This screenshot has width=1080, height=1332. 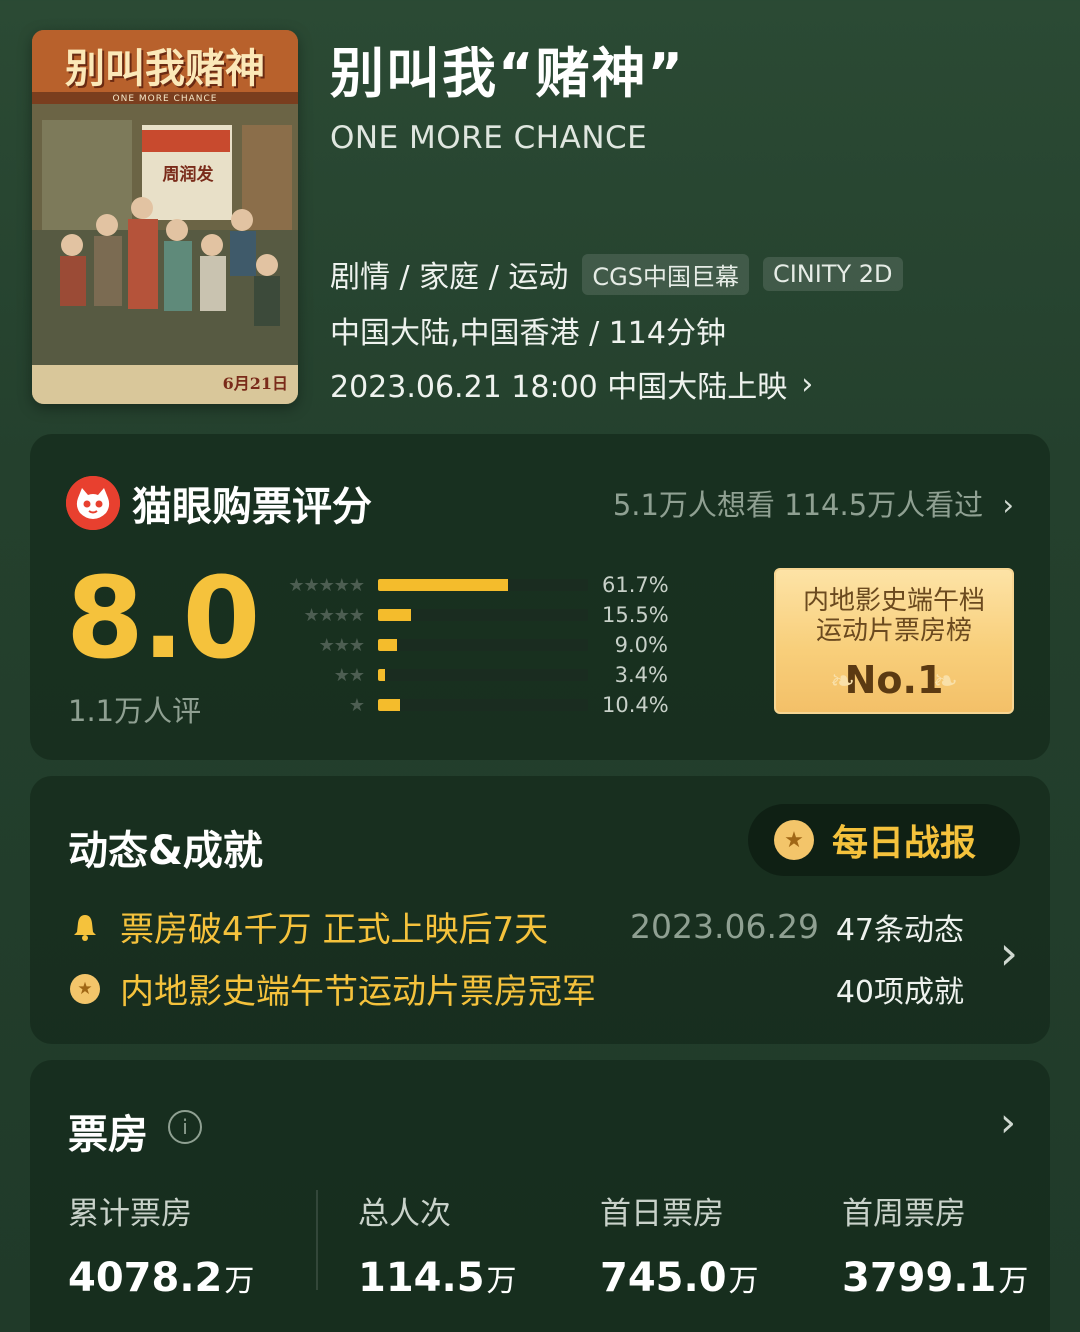 What do you see at coordinates (899, 992) in the screenshot?
I see `achievements-count: 40项成就` at bounding box center [899, 992].